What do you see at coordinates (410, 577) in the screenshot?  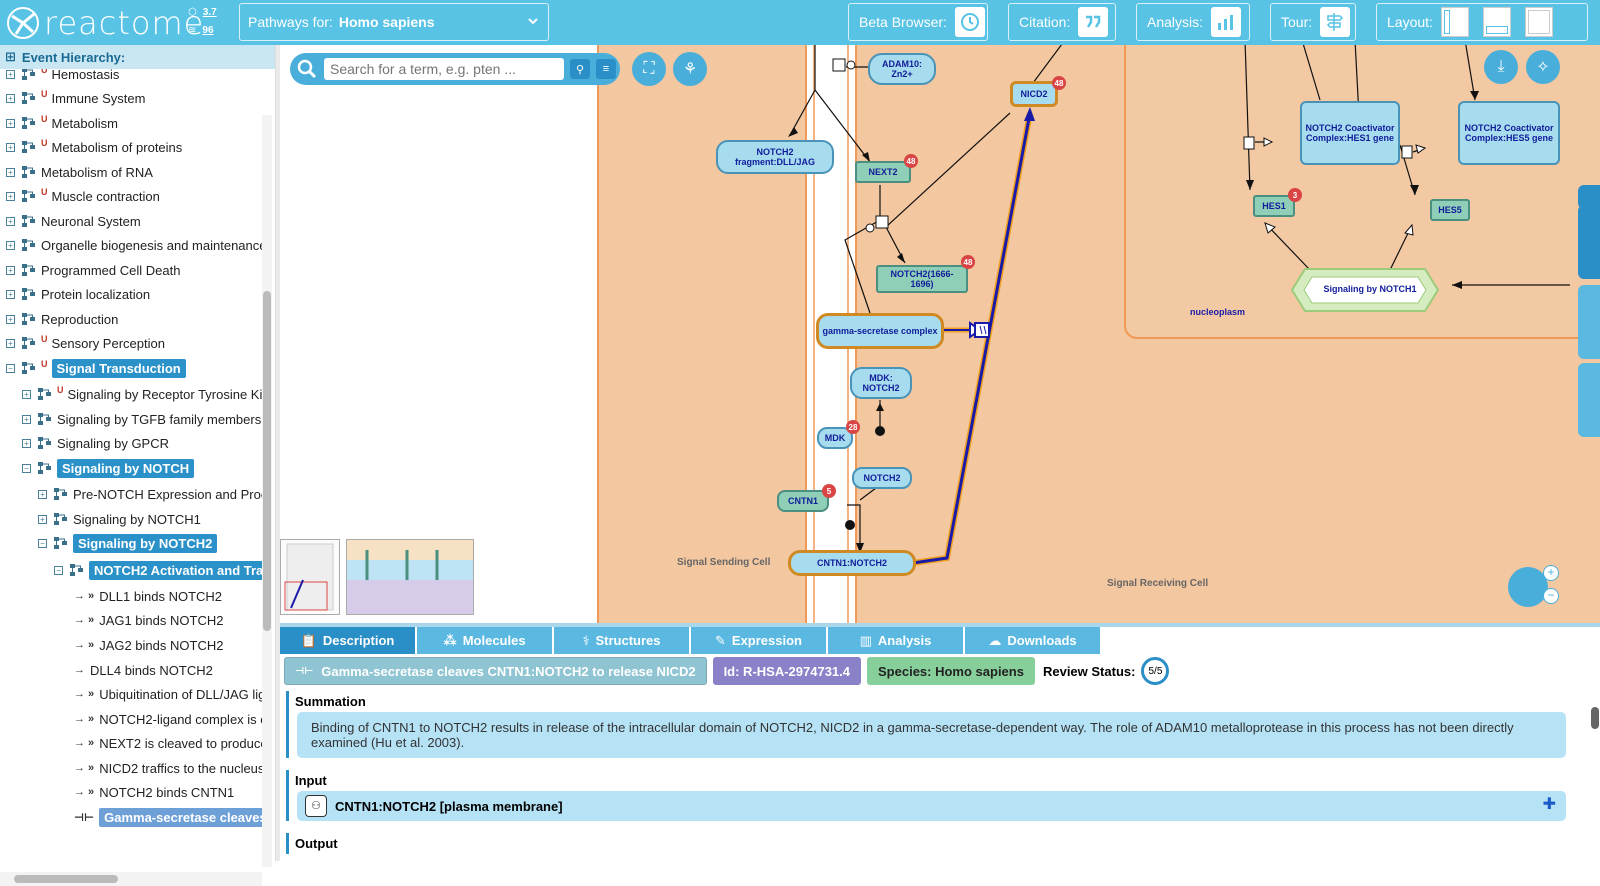 I see `illustration-thumbnail` at bounding box center [410, 577].